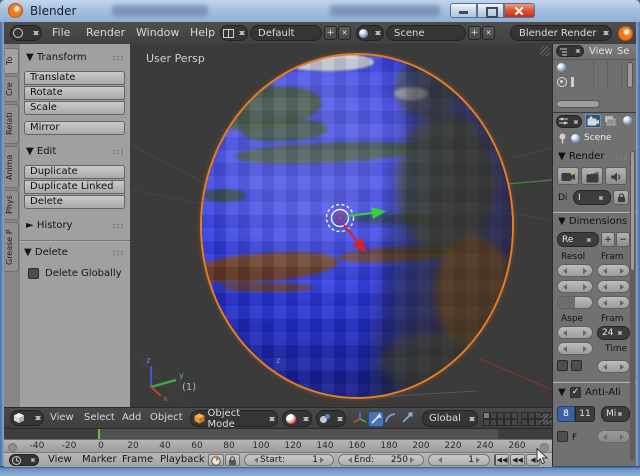 The height and width of the screenshot is (476, 640). I want to click on full-sample-checkbox, so click(562, 436).